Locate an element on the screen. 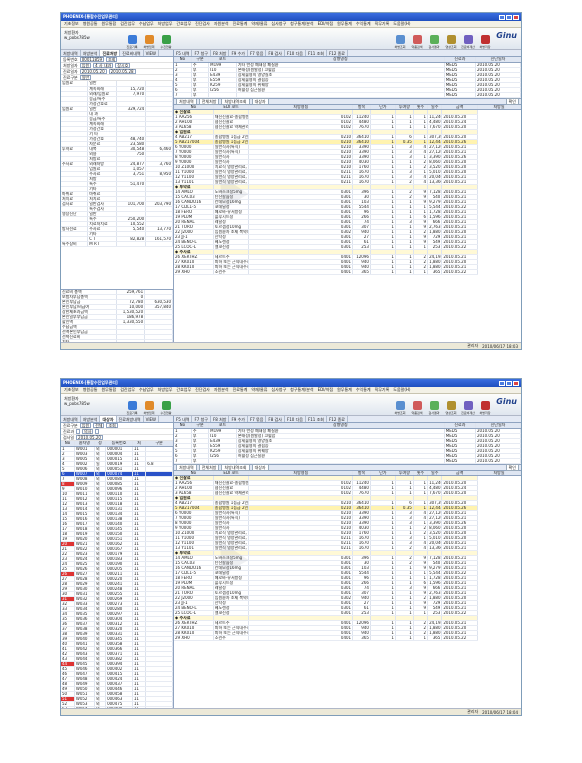  right-tab-3: F9 수가 is located at coordinates (238, 419).